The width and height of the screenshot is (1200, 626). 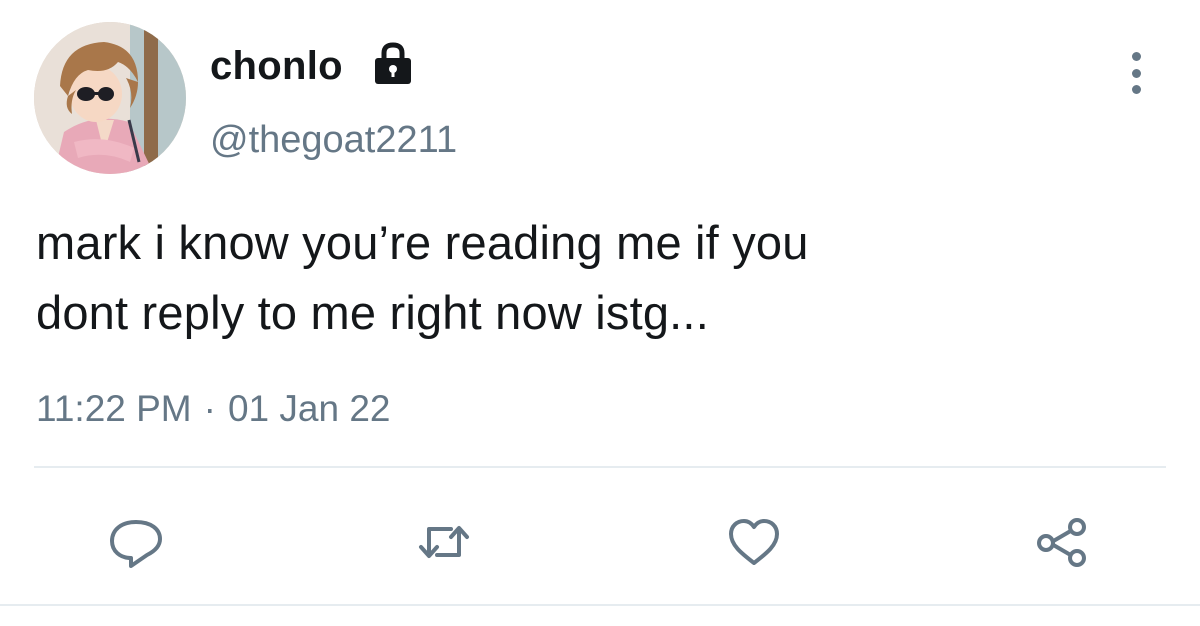 What do you see at coordinates (276, 66) in the screenshot?
I see `display-name: chonlo` at bounding box center [276, 66].